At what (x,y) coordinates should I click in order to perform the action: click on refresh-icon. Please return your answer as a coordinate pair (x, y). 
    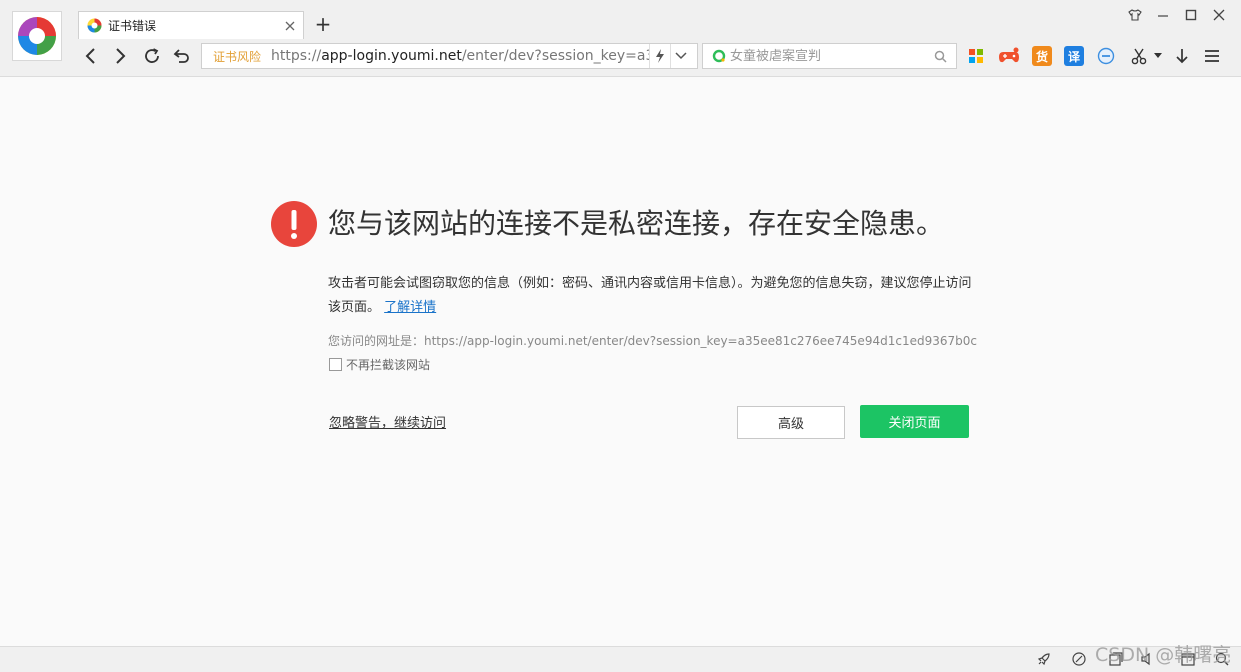
    Looking at the image, I should click on (152, 56).